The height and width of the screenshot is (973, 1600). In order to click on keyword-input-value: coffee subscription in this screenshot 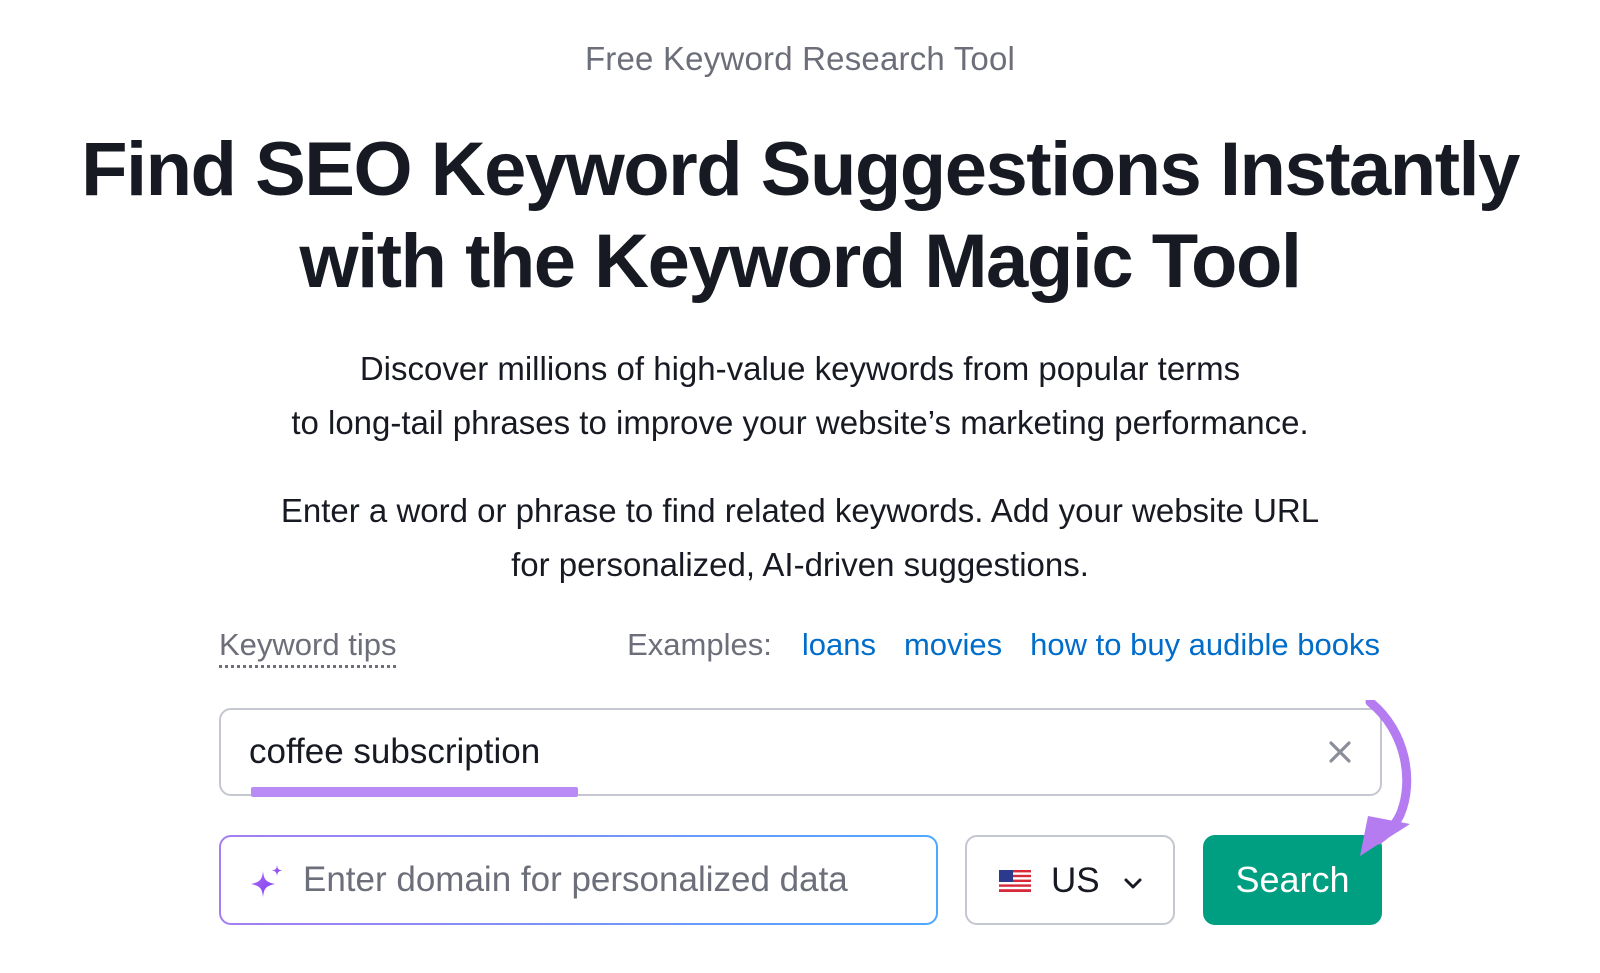, I will do `click(395, 751)`.